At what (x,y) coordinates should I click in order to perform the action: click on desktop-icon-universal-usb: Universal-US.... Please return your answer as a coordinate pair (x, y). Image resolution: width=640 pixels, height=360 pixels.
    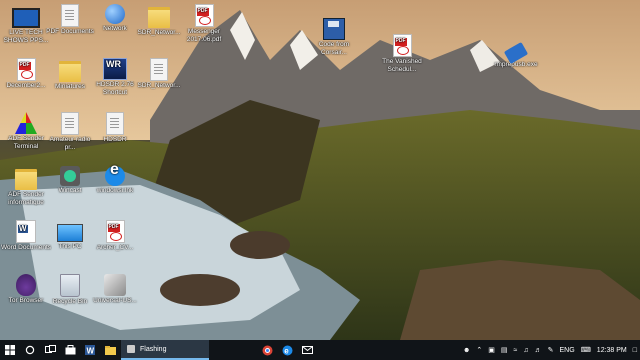
    Looking at the image, I should click on (115, 289).